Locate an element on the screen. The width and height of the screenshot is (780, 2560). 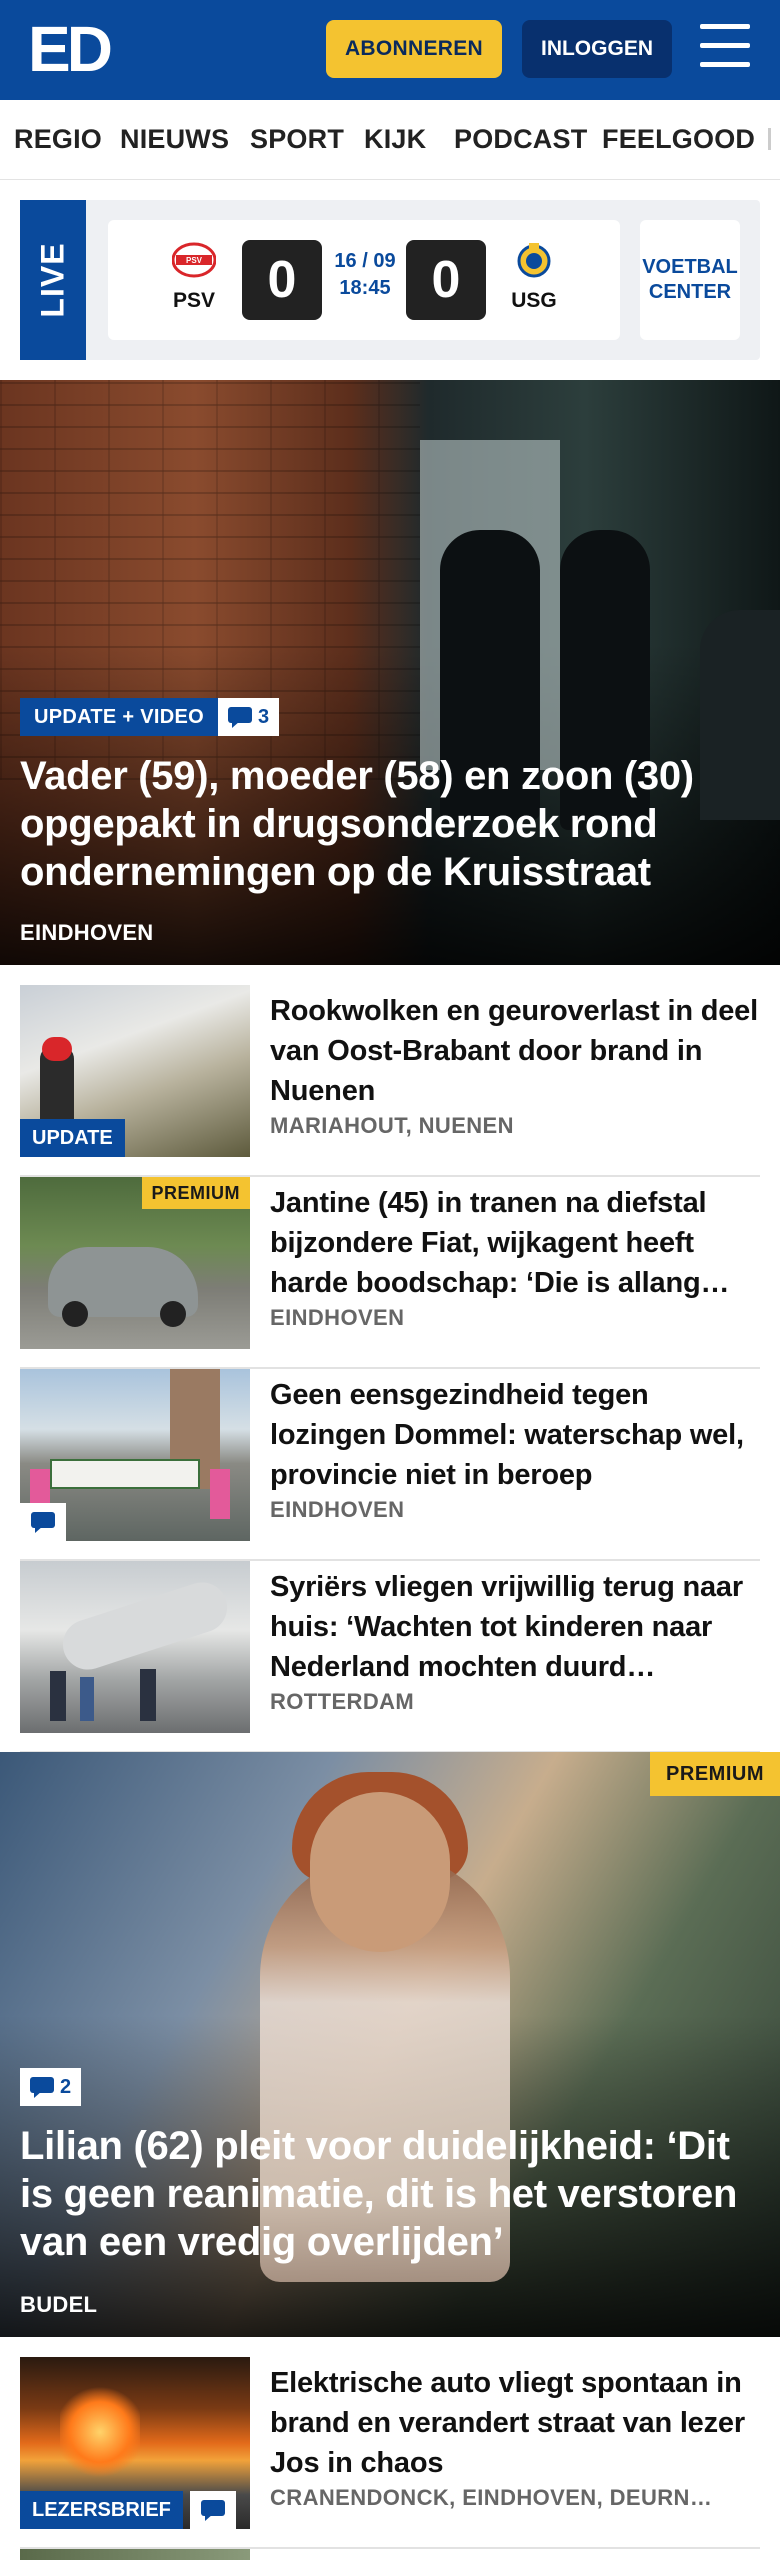
logo-text: ED is located at coordinates (70, 49).